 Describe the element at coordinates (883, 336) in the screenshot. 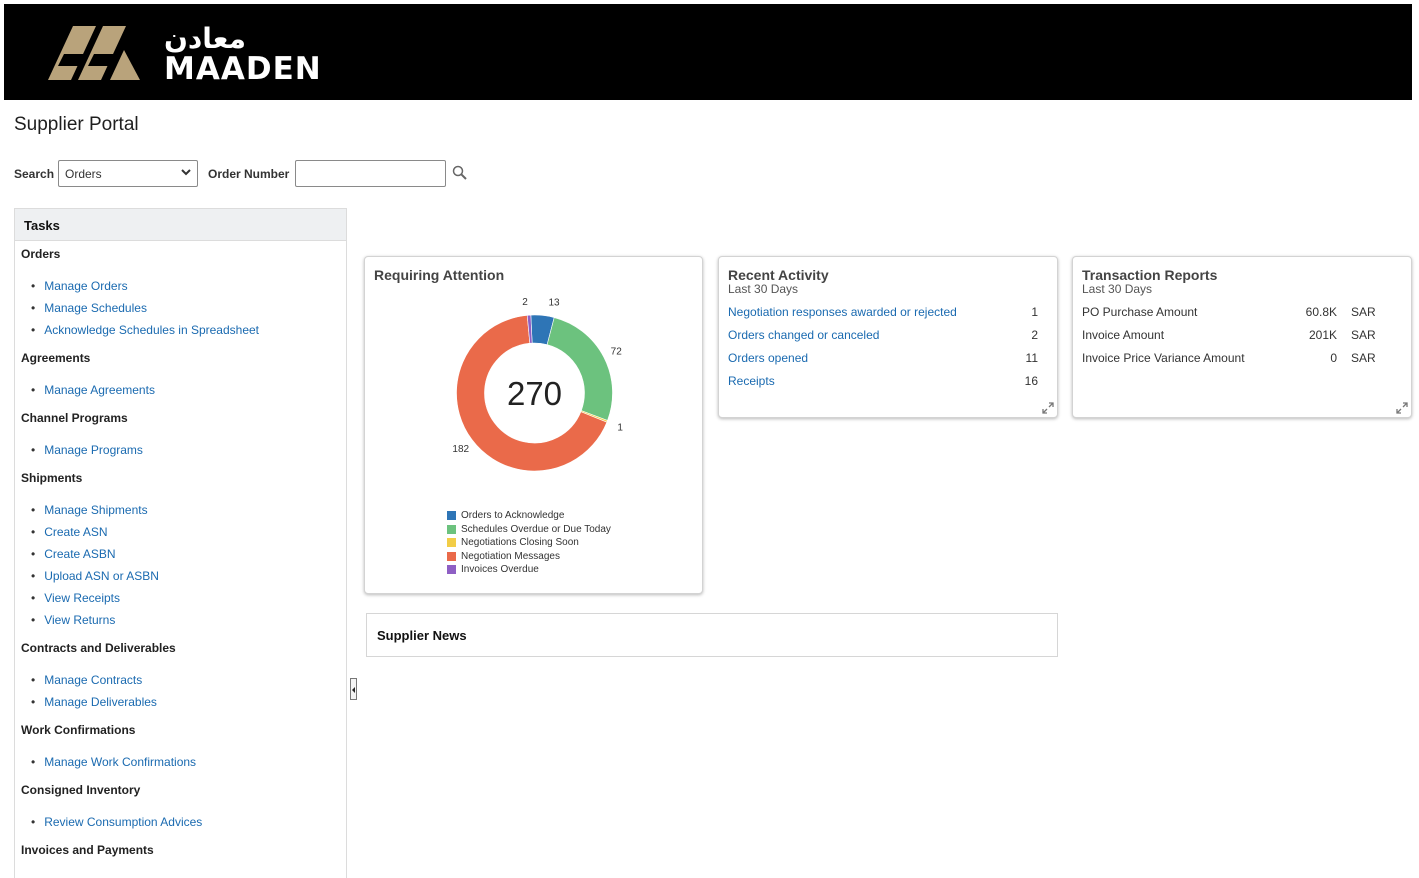

I see `activity-row: Orders changed or canceled 2` at that location.